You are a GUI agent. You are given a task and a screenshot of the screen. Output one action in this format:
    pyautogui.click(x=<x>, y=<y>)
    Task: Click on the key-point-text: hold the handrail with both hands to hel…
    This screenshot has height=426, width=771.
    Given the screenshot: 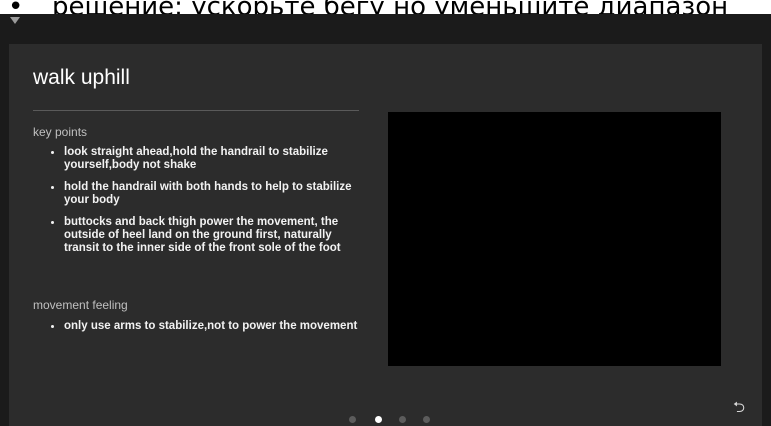 What is the action you would take?
    pyautogui.click(x=208, y=193)
    